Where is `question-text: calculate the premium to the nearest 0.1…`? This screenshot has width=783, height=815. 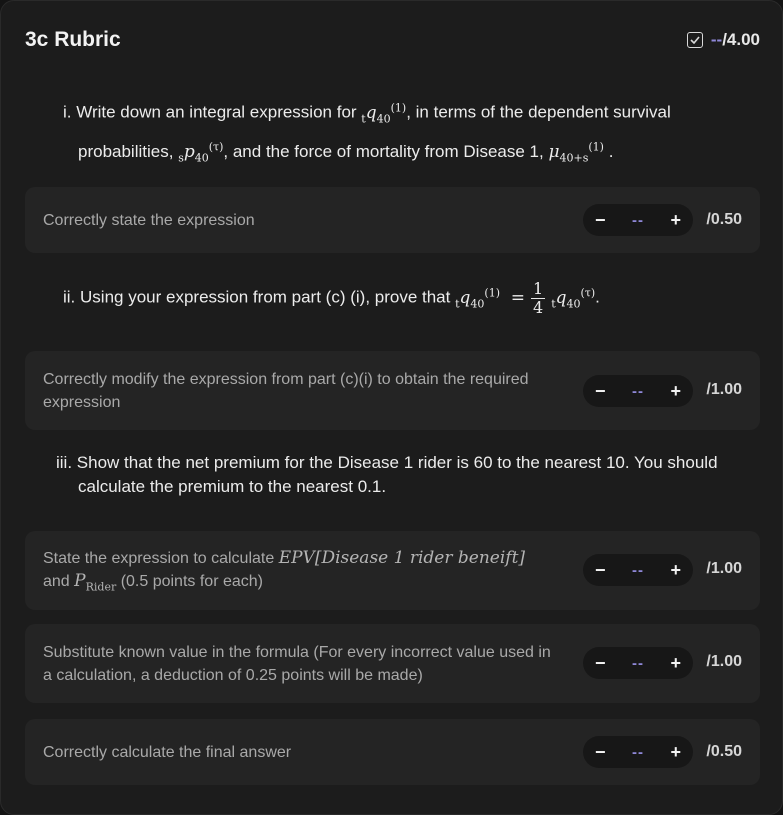 question-text: calculate the premium to the nearest 0.1… is located at coordinates (232, 486).